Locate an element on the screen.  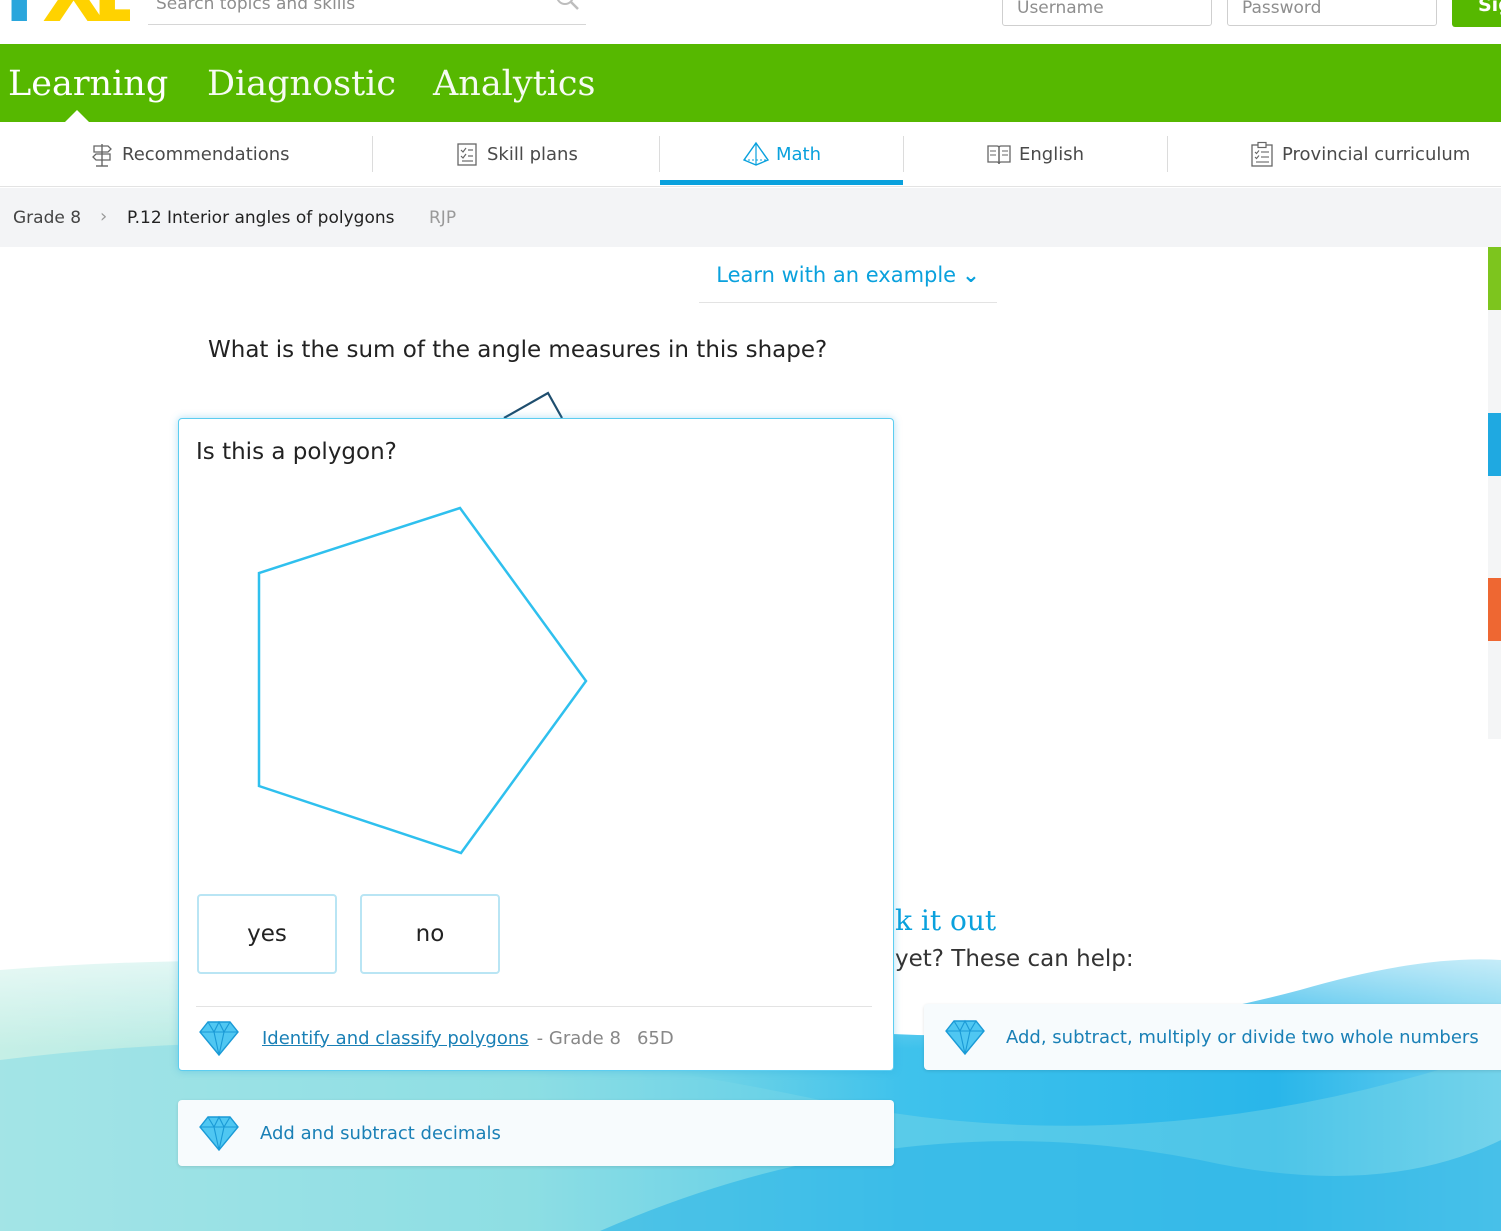
stuck-subheading: yet? These can help: is located at coordinates (1014, 959).